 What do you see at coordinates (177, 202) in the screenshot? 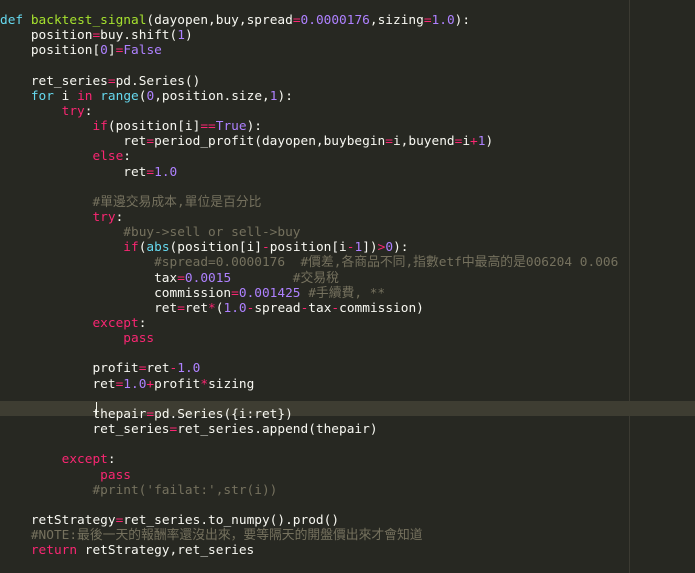
I see `code-token: #單邊交易成本,單位是百分比` at bounding box center [177, 202].